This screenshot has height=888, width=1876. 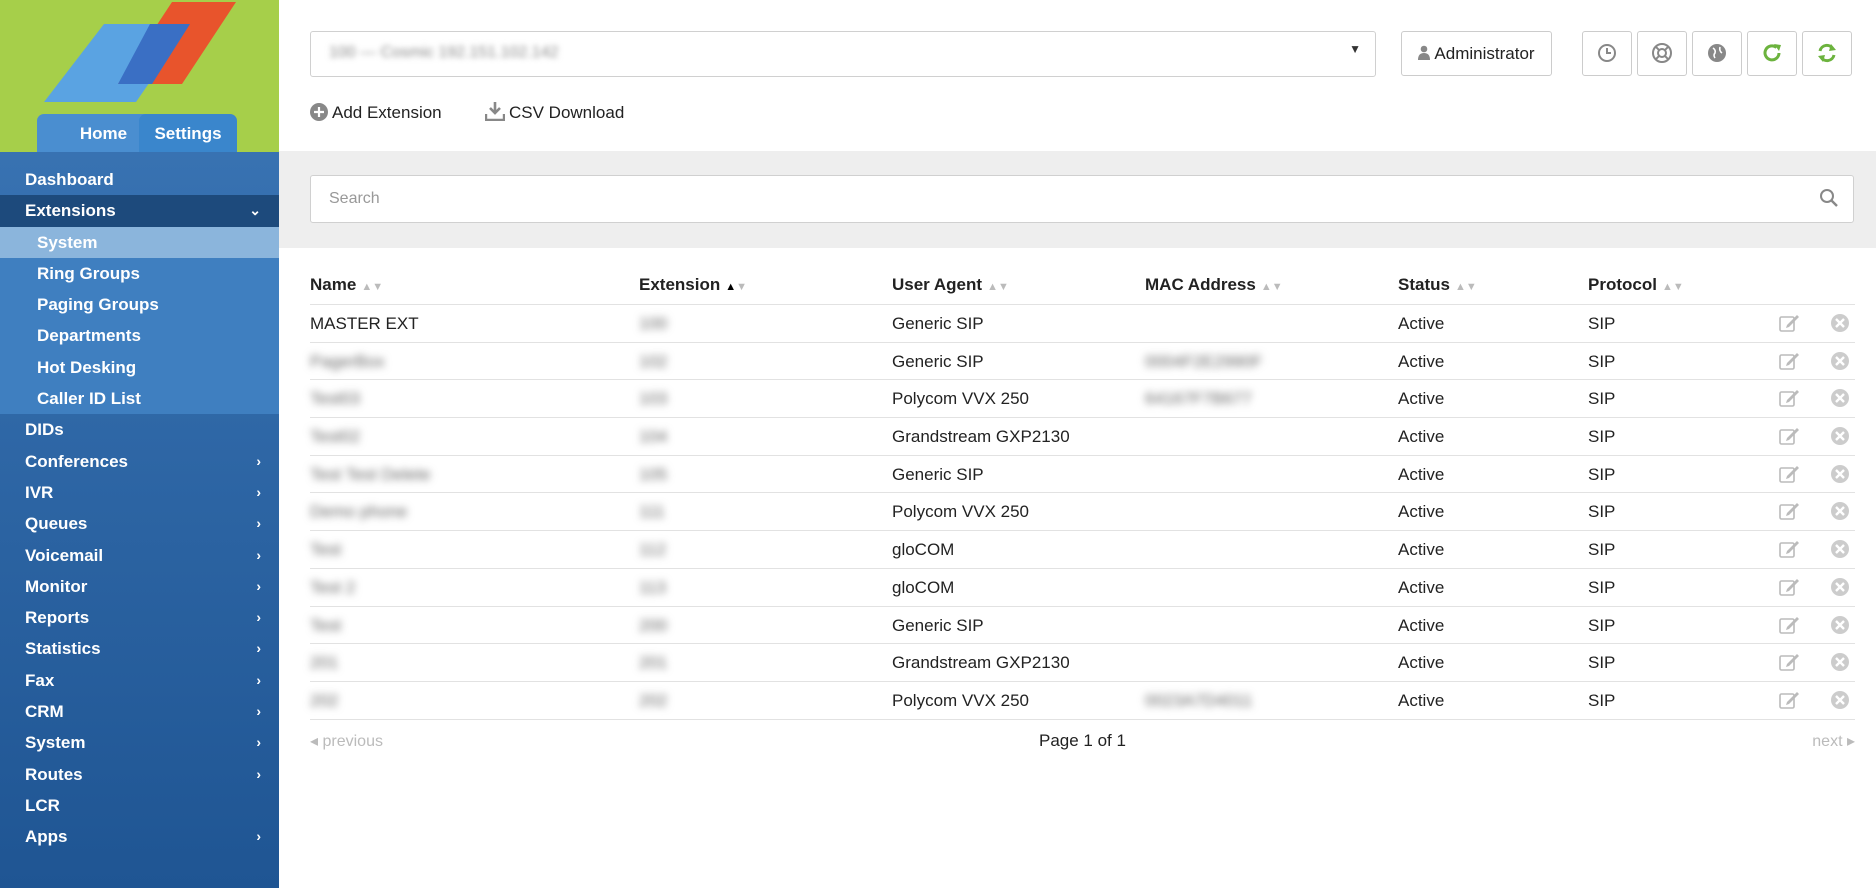 What do you see at coordinates (1204, 361) in the screenshot?
I see `cell-mac: 0004F2E2990F` at bounding box center [1204, 361].